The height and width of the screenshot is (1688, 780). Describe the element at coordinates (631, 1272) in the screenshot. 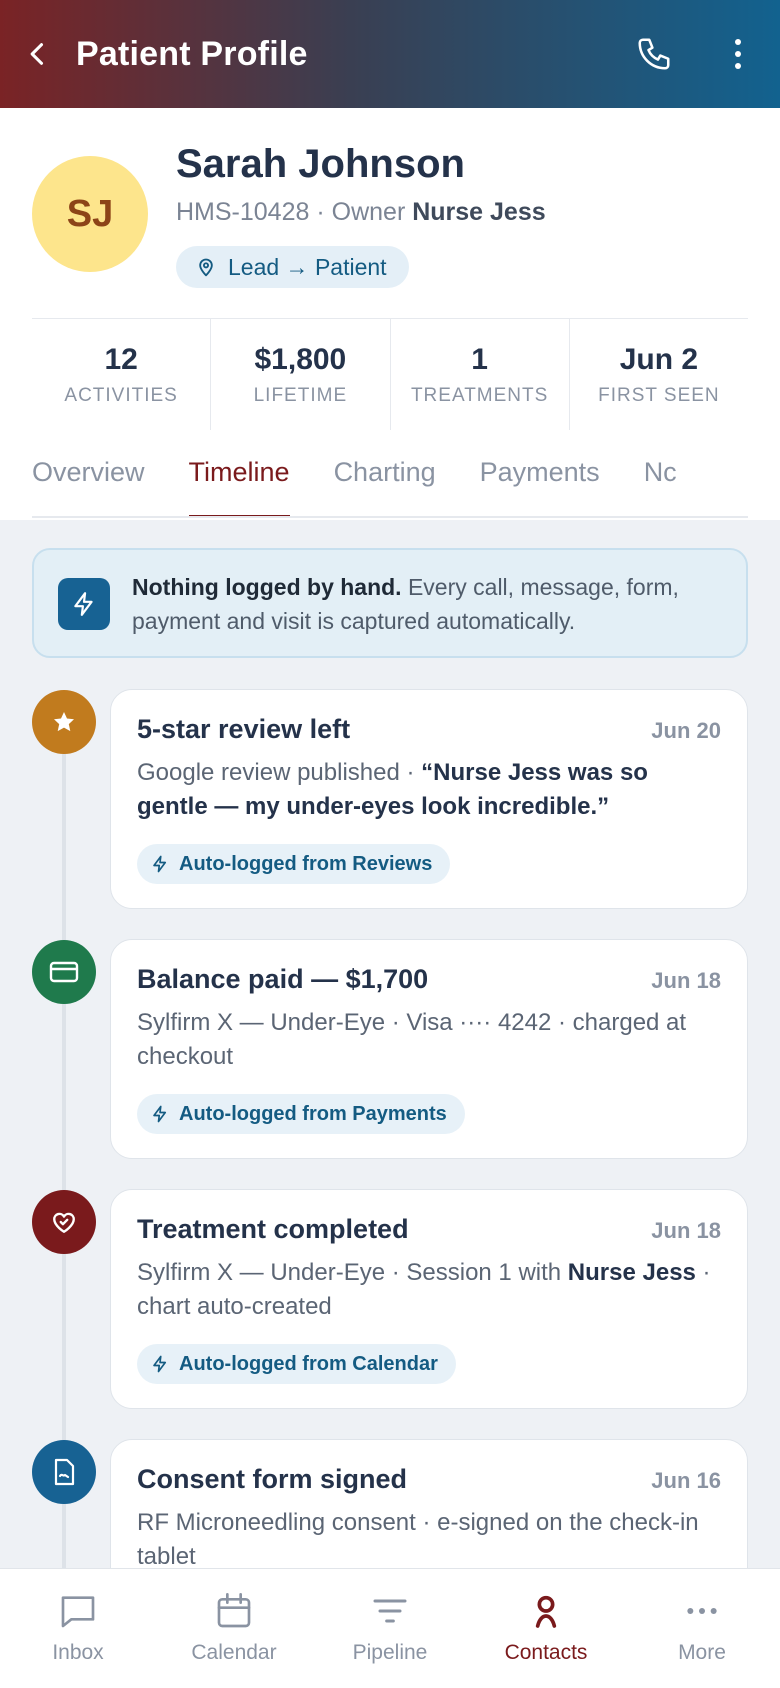

I see `desc-person: Nurse Jess` at that location.